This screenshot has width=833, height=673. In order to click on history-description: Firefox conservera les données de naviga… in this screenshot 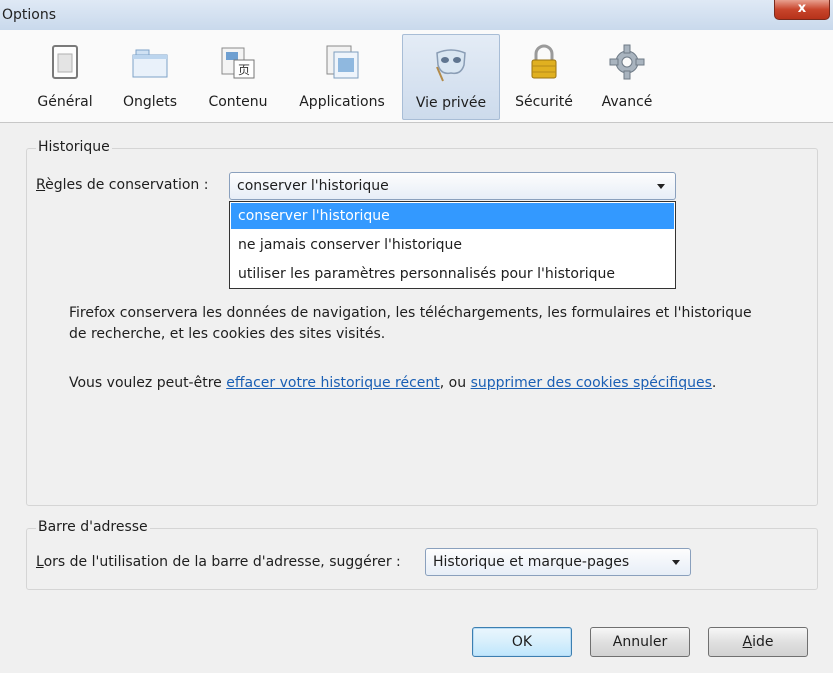, I will do `click(410, 323)`.